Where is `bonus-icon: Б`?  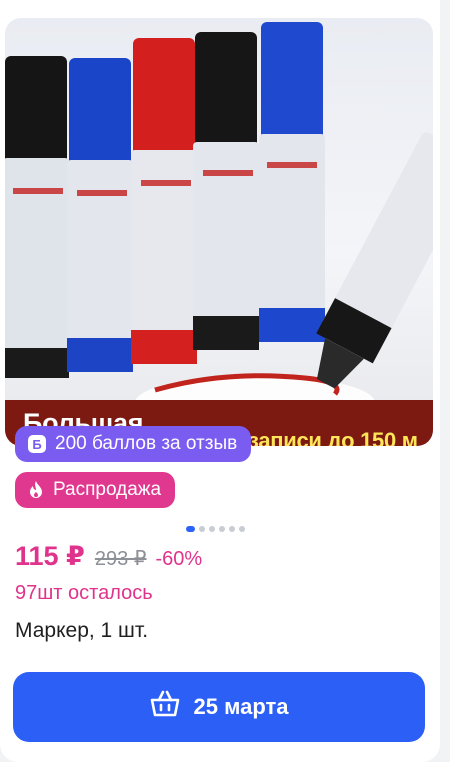
bonus-icon: Б is located at coordinates (37, 444).